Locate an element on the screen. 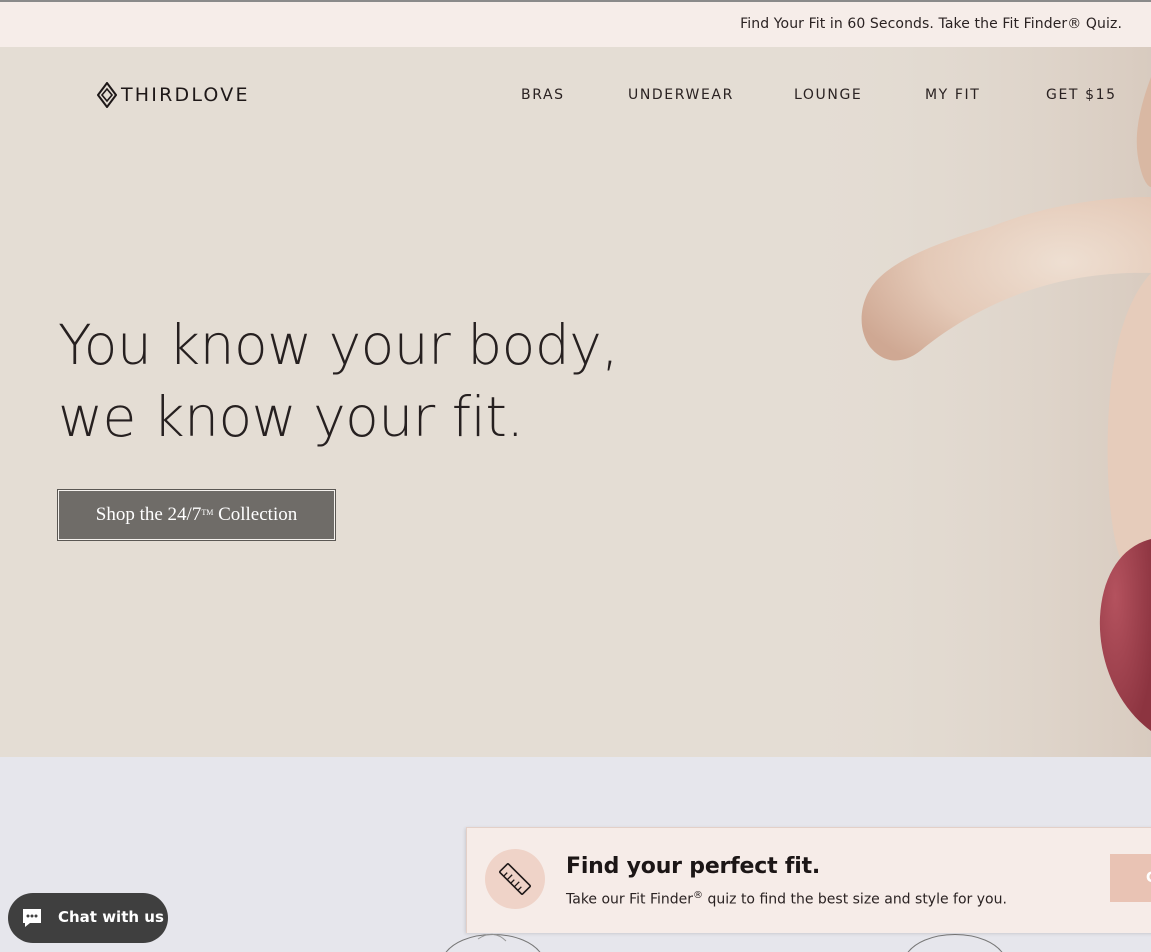  nav-item-my-fit: MY FIT is located at coordinates (952, 95).